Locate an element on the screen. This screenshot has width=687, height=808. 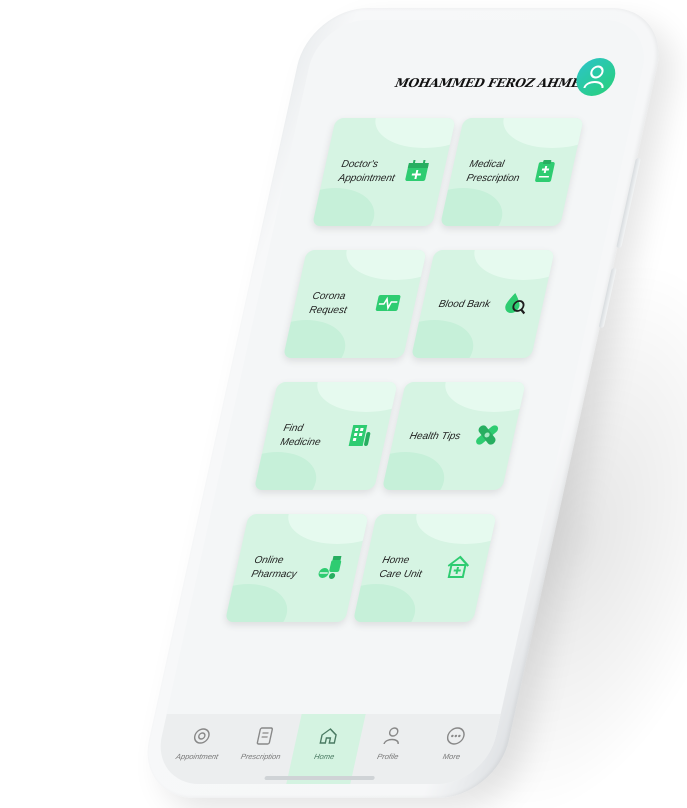
pills-bottle-icon is located at coordinates (330, 567).